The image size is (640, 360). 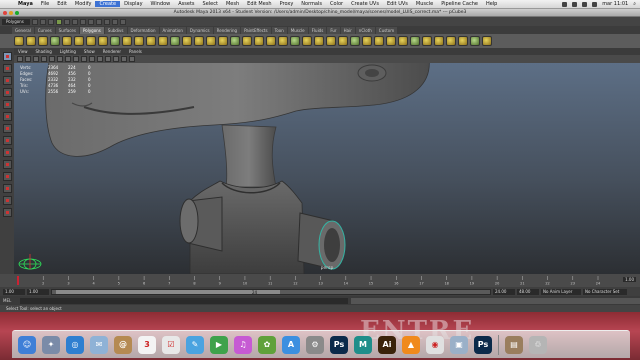 I want to click on shelf-tab-painteffects: PaintEffects, so click(x=256, y=30).